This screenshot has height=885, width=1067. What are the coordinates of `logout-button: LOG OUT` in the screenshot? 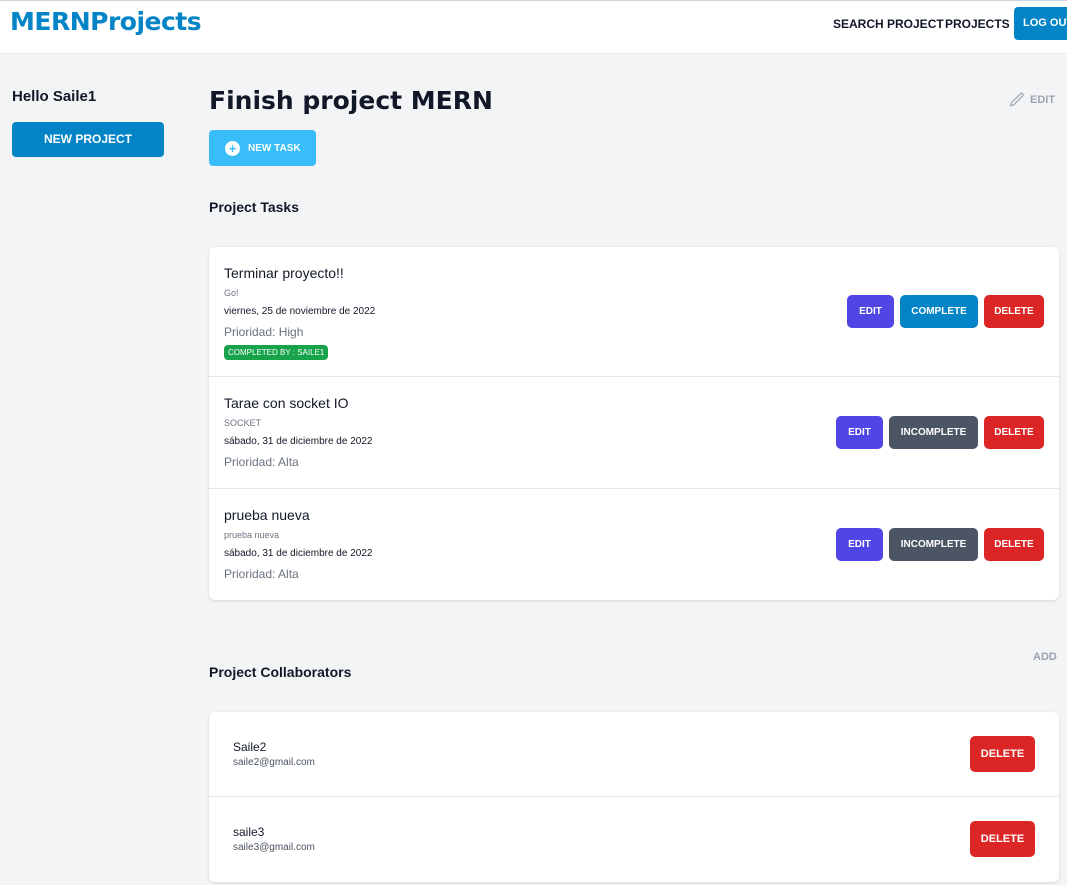 It's located at (1040, 23).